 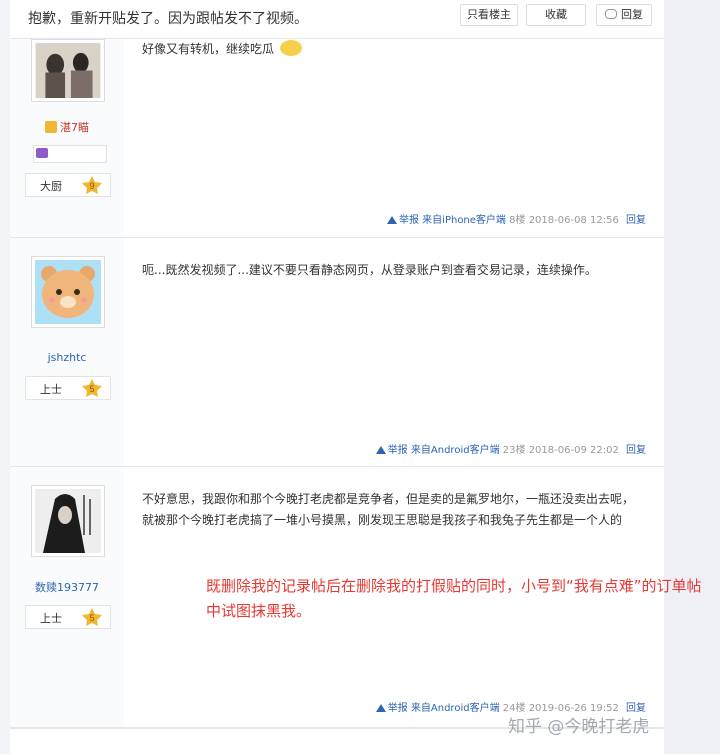 I want to click on author-name: jshzhtc, so click(x=67, y=357).